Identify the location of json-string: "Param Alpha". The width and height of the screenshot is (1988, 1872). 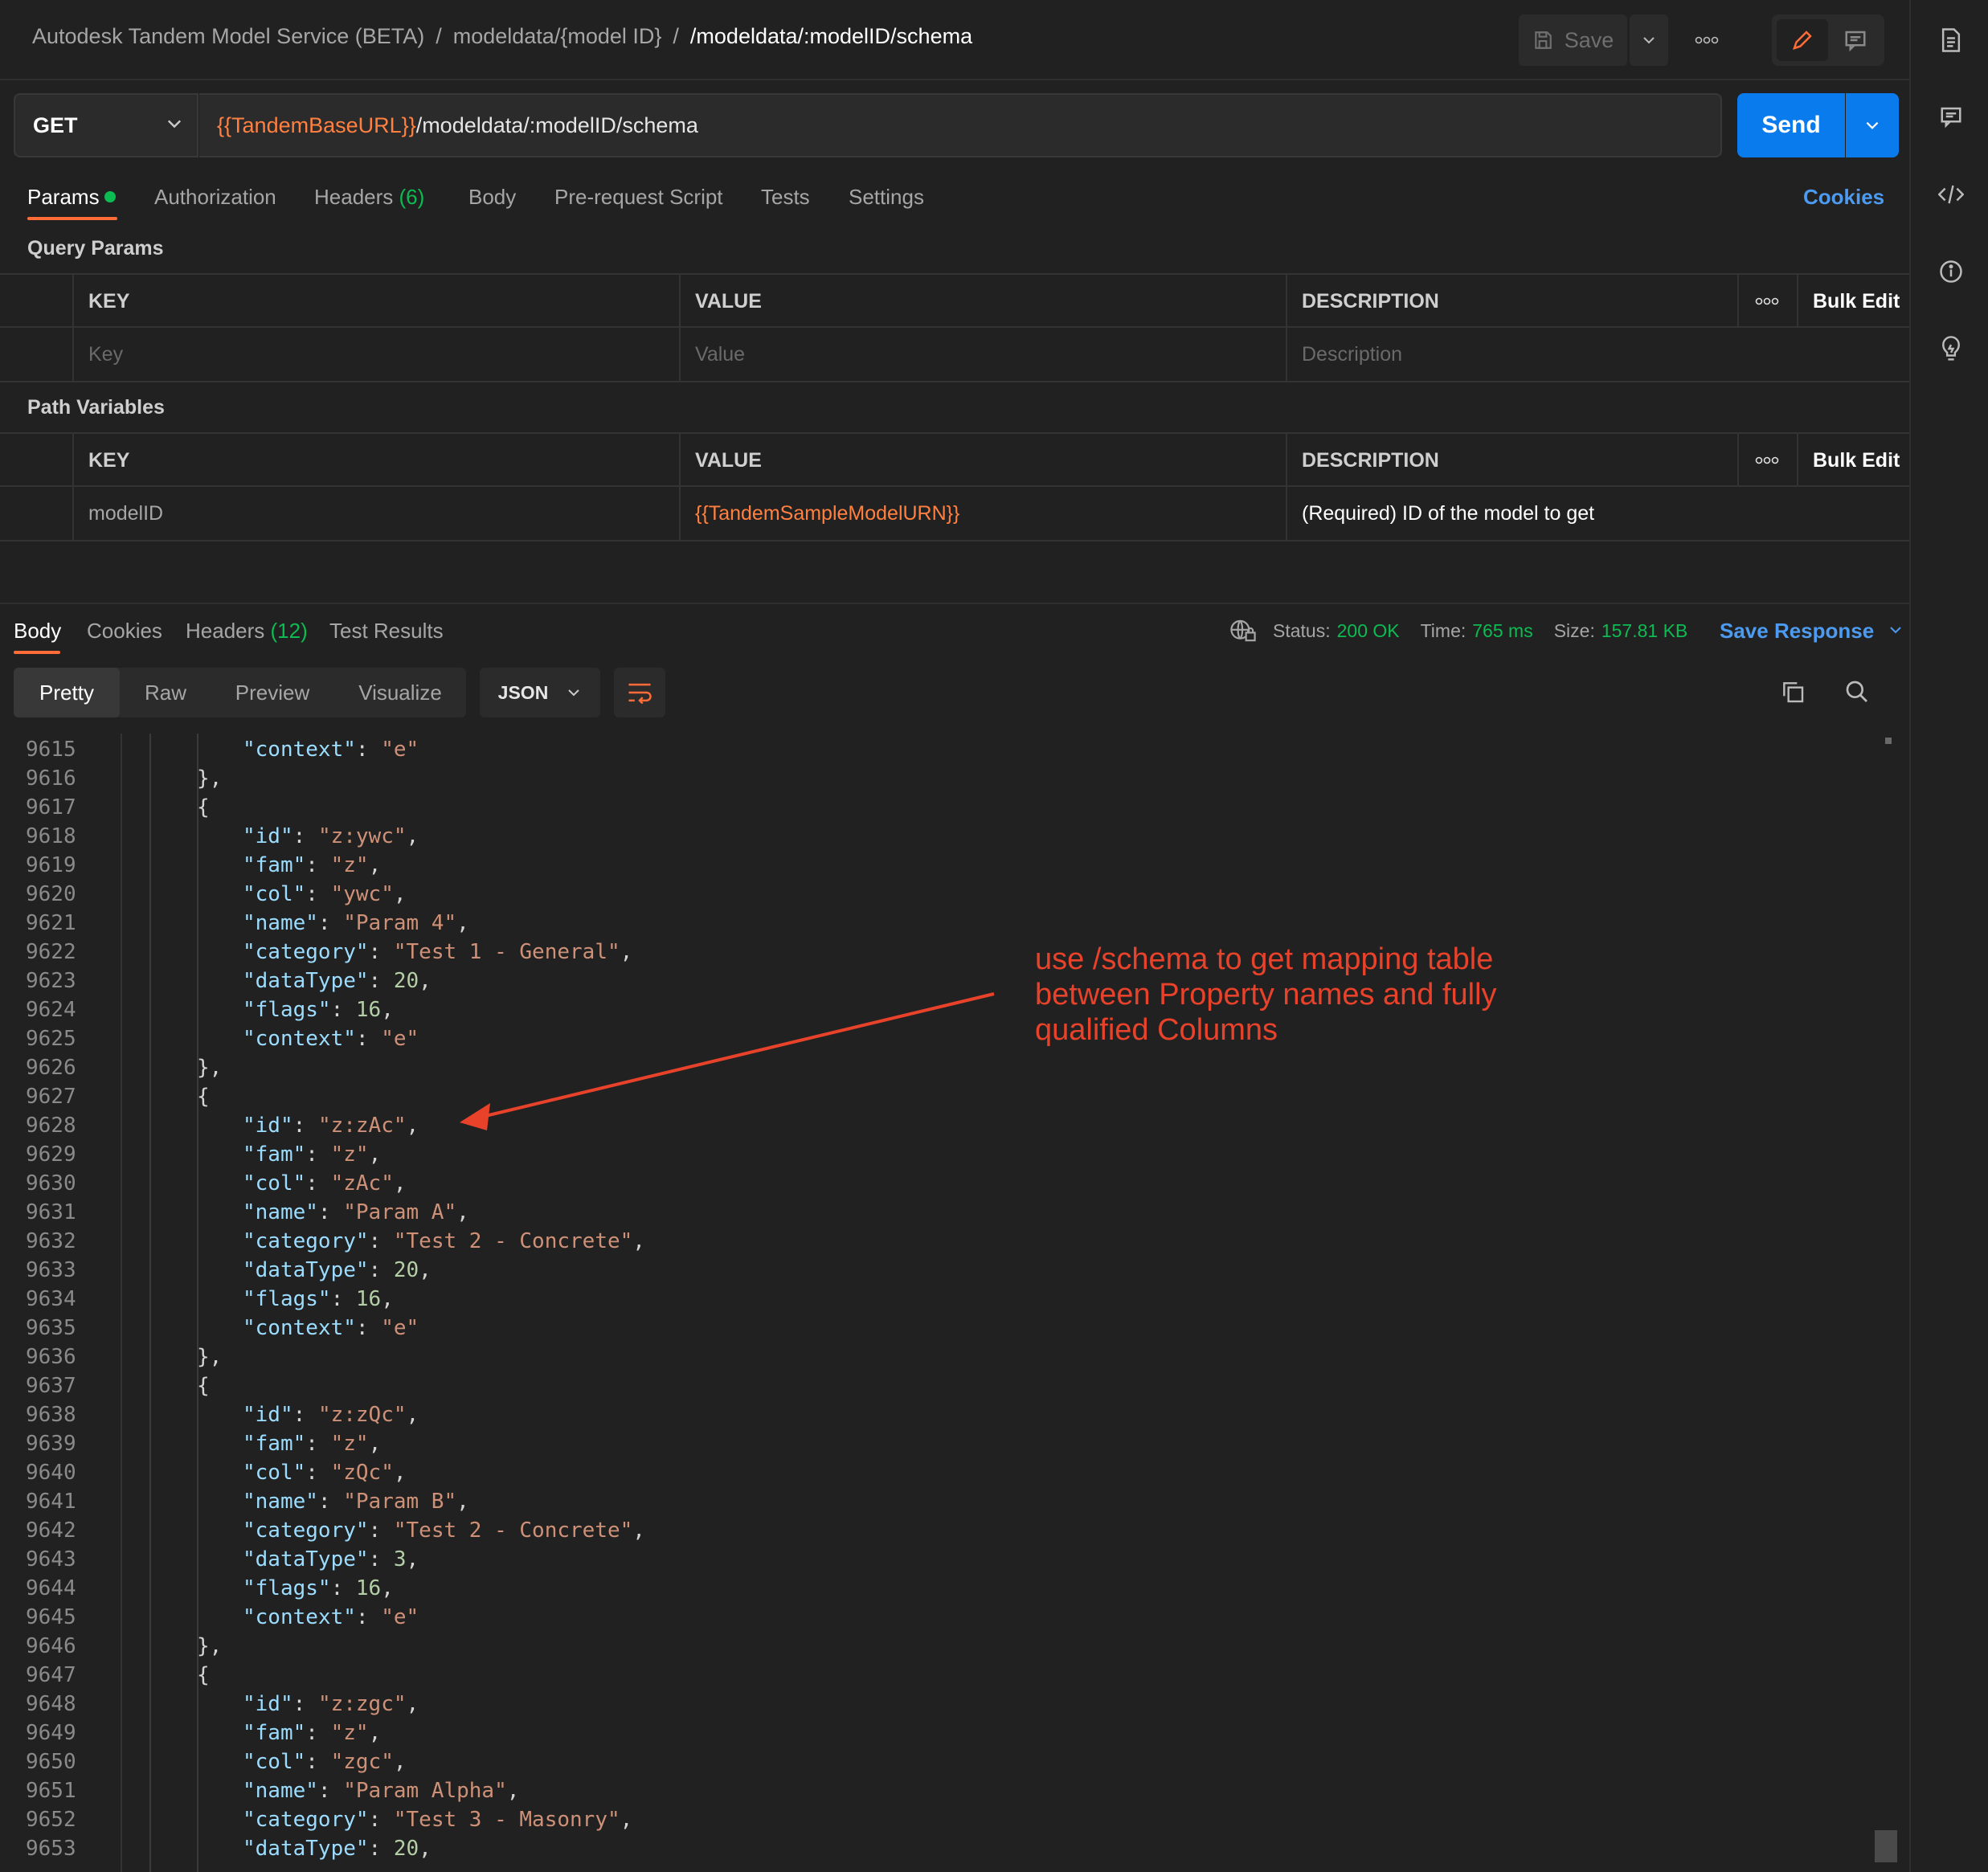
(425, 1791).